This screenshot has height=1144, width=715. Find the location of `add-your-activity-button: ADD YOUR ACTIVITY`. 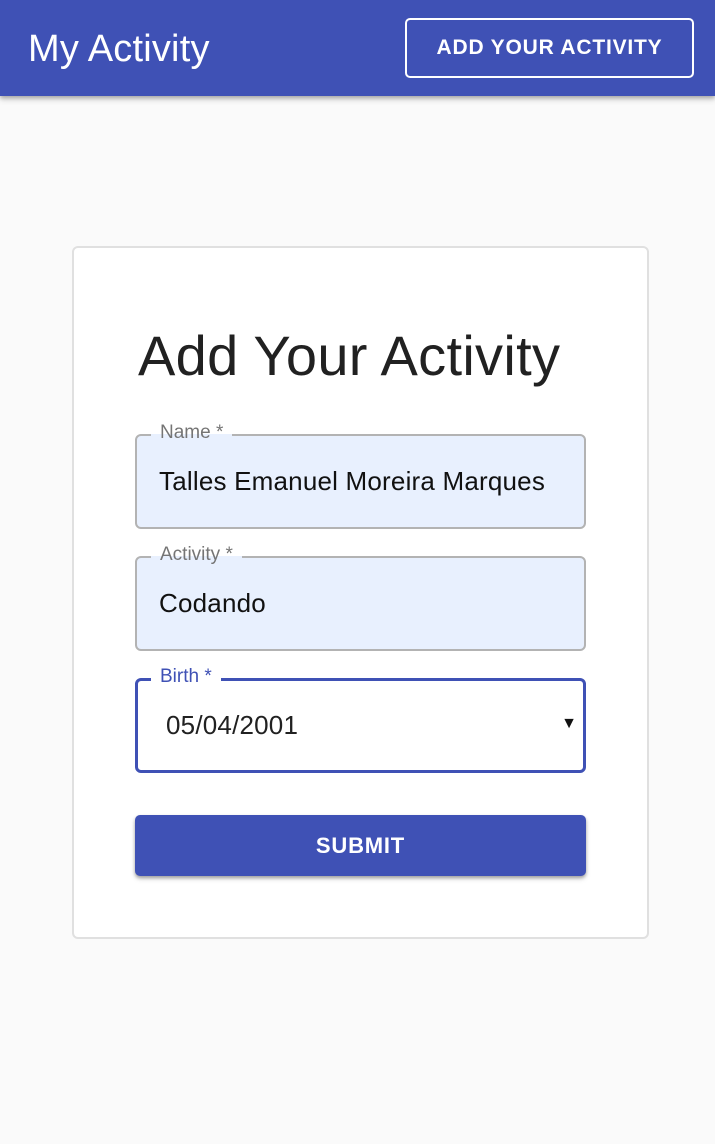

add-your-activity-button: ADD YOUR ACTIVITY is located at coordinates (549, 48).